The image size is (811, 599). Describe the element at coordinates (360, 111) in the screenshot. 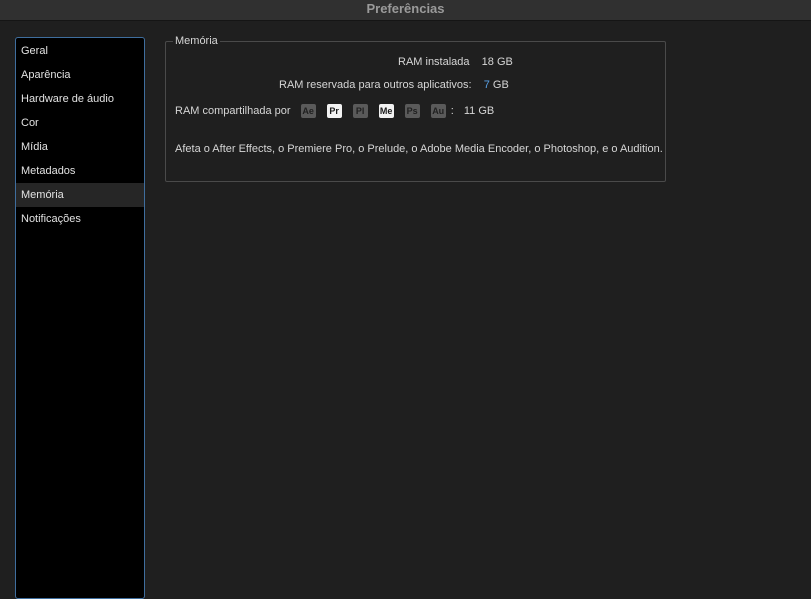

I see `prelude-app-icon: Pl` at that location.